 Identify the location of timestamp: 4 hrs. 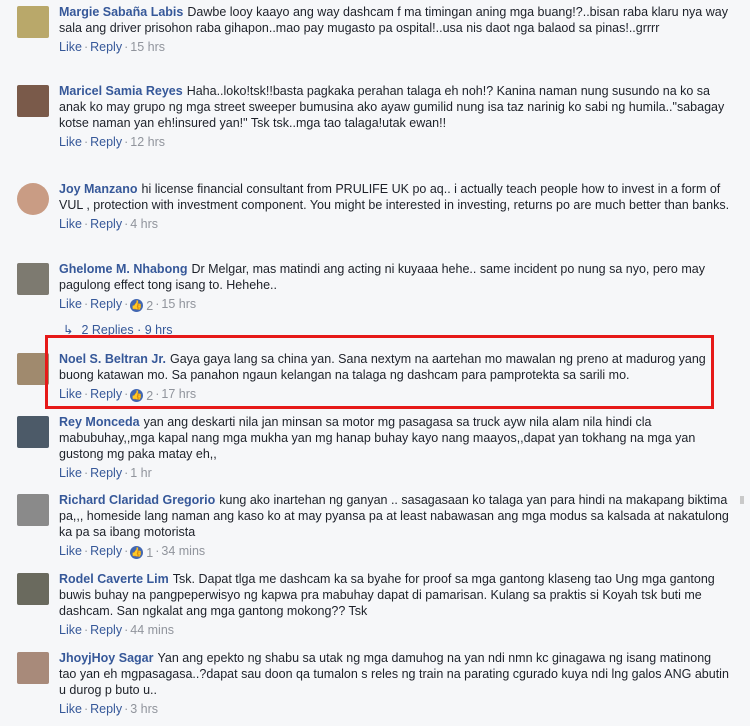
(144, 224).